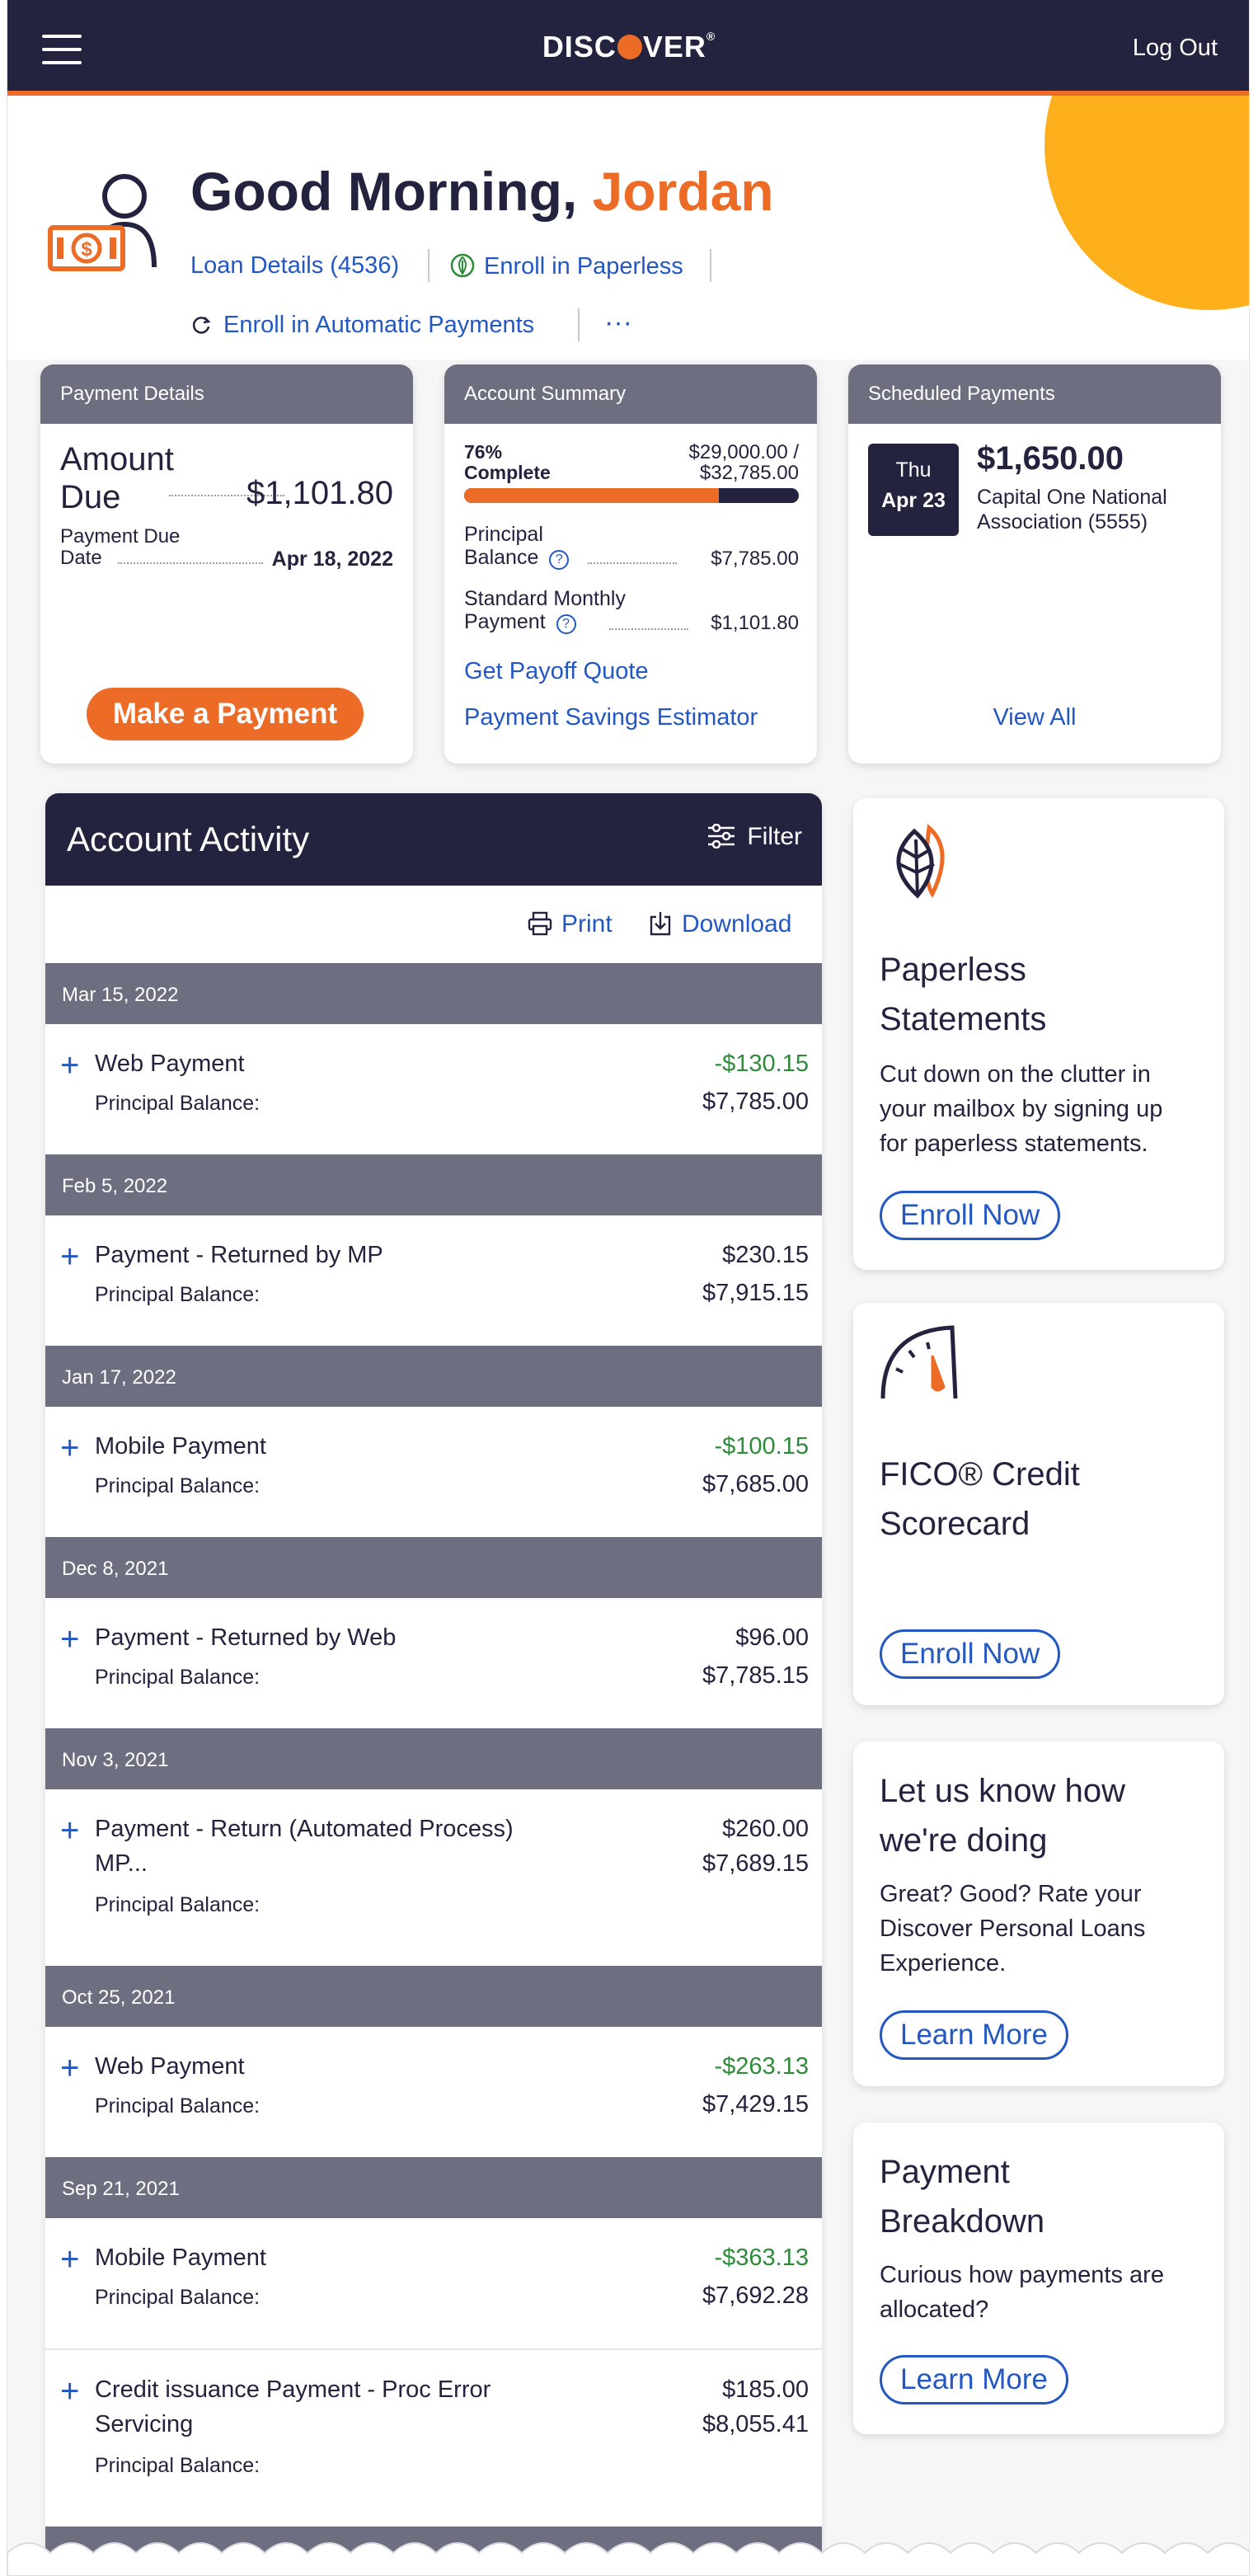  I want to click on fico-enroll-button: Enroll Now, so click(971, 1654).